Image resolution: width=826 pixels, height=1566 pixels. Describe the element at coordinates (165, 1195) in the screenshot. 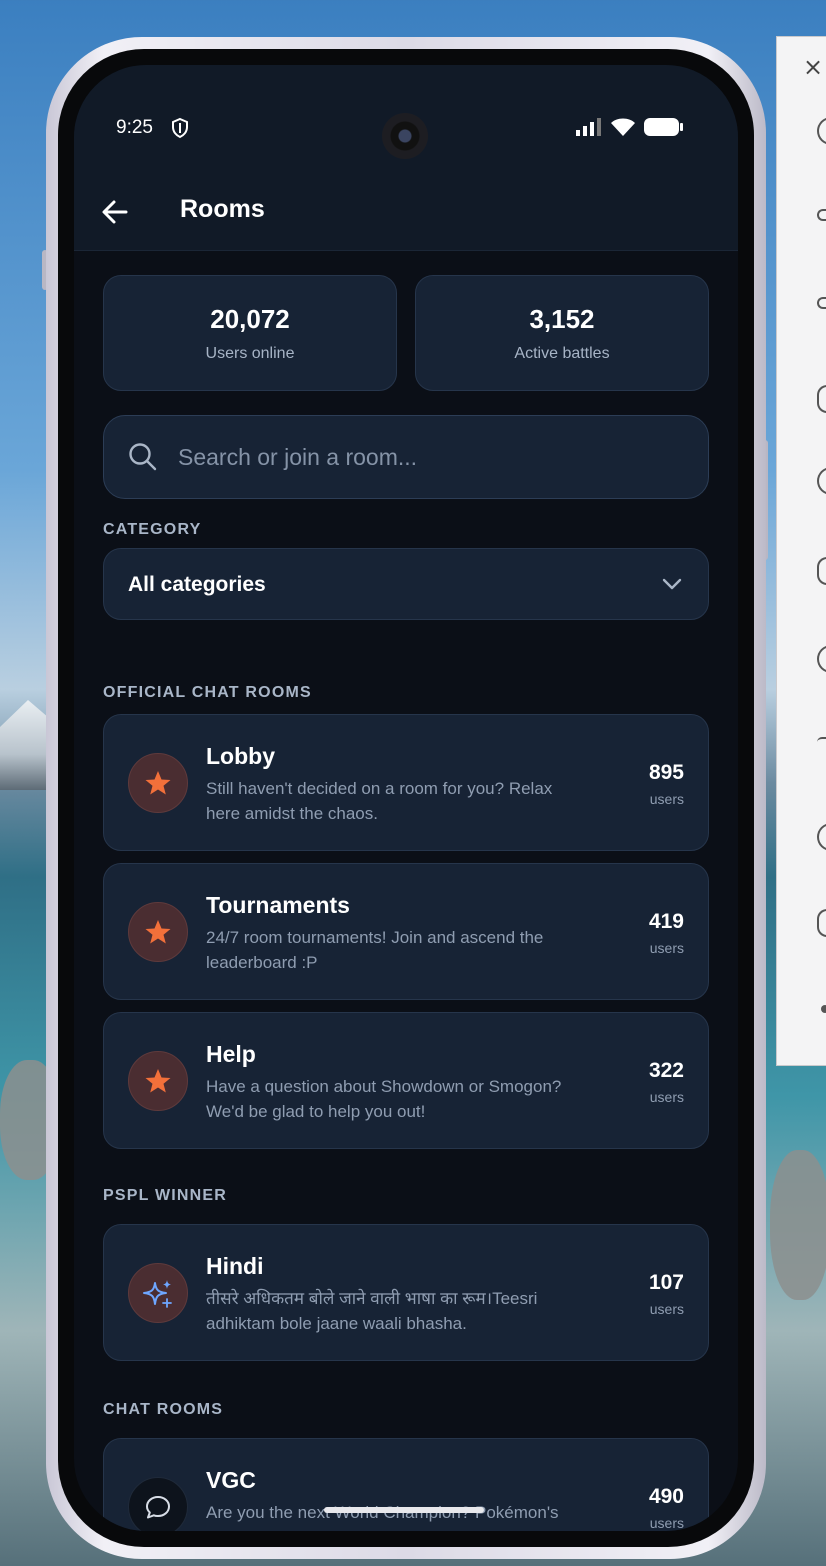

I see `section-pspl-winner: PSPL WINNER` at that location.